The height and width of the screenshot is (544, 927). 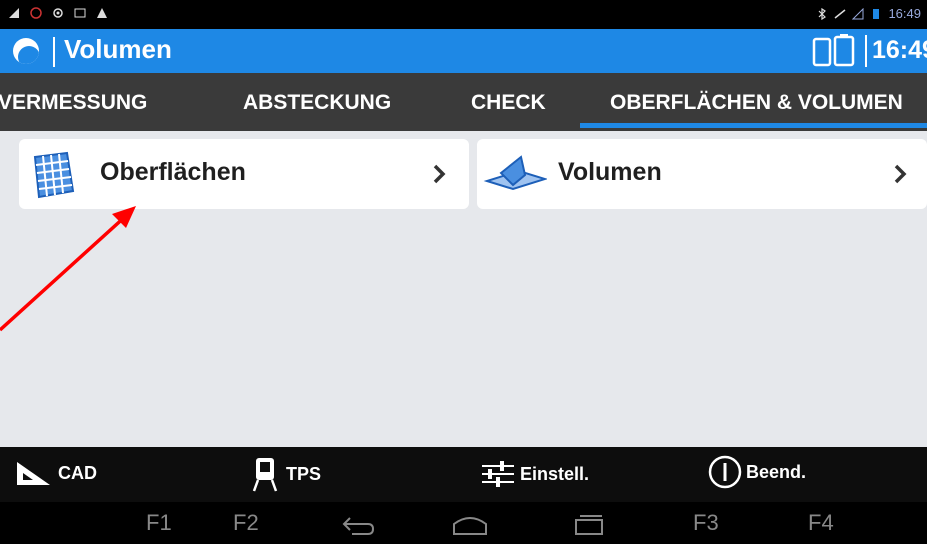 I want to click on notification-icons, so click(x=58, y=13).